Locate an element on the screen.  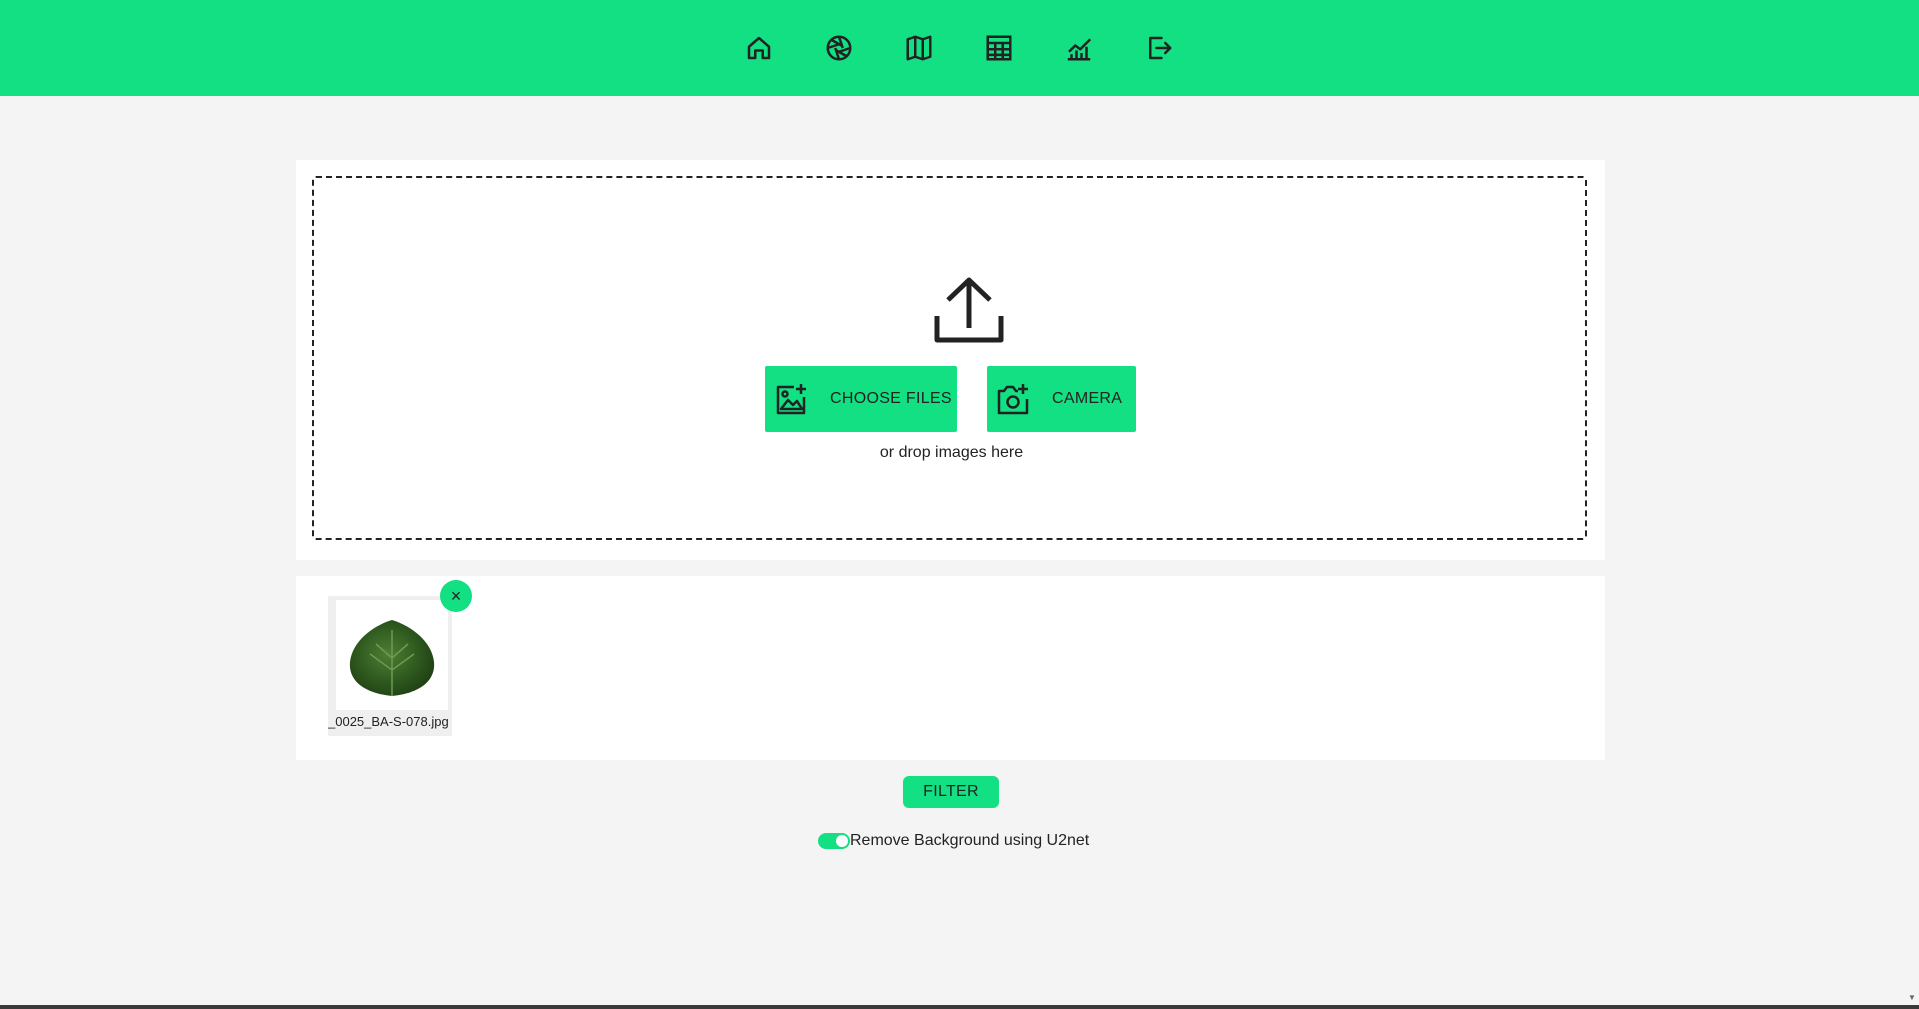
home-icon is located at coordinates (759, 48).